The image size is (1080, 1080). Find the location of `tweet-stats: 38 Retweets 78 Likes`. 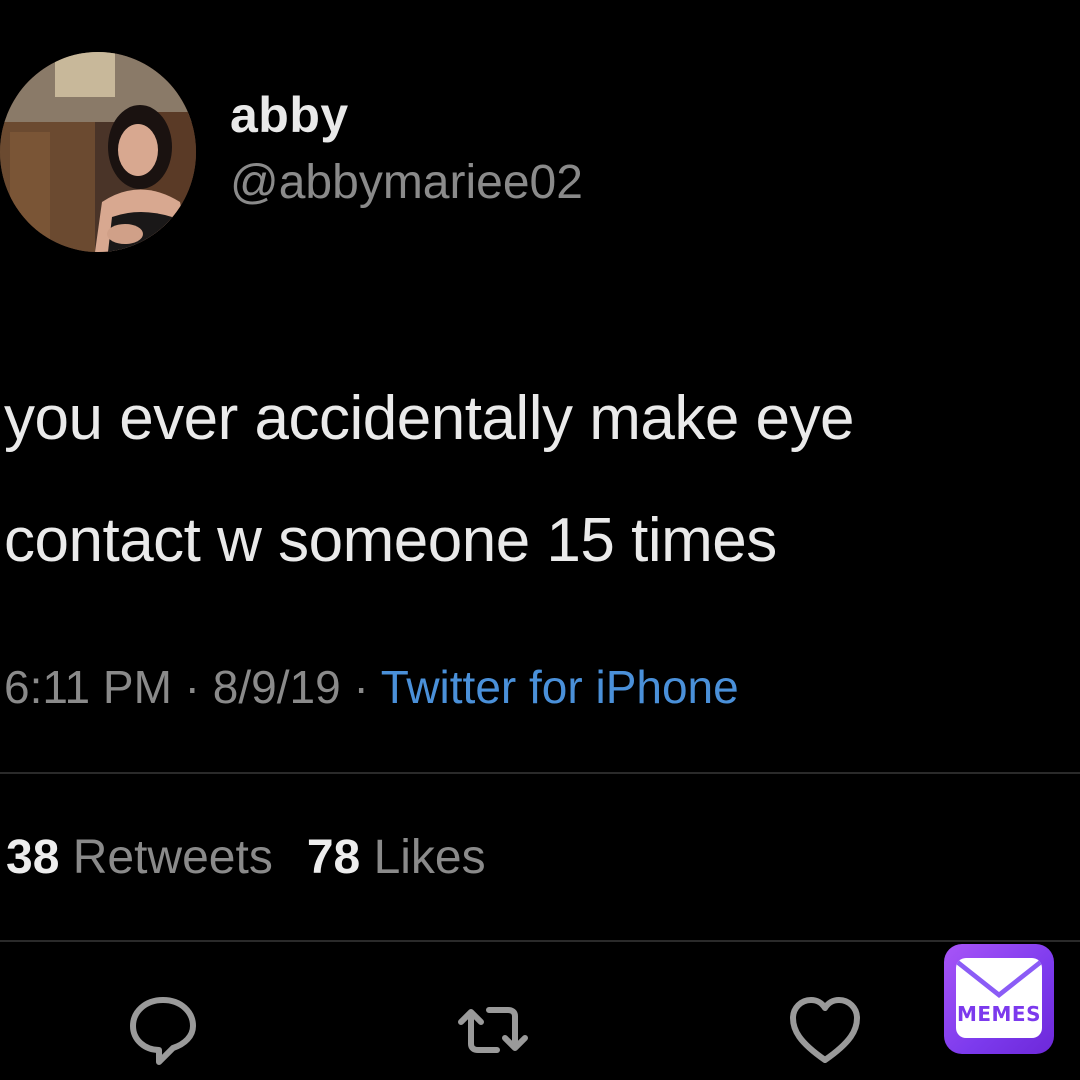

tweet-stats: 38 Retweets 78 Likes is located at coordinates (246, 857).